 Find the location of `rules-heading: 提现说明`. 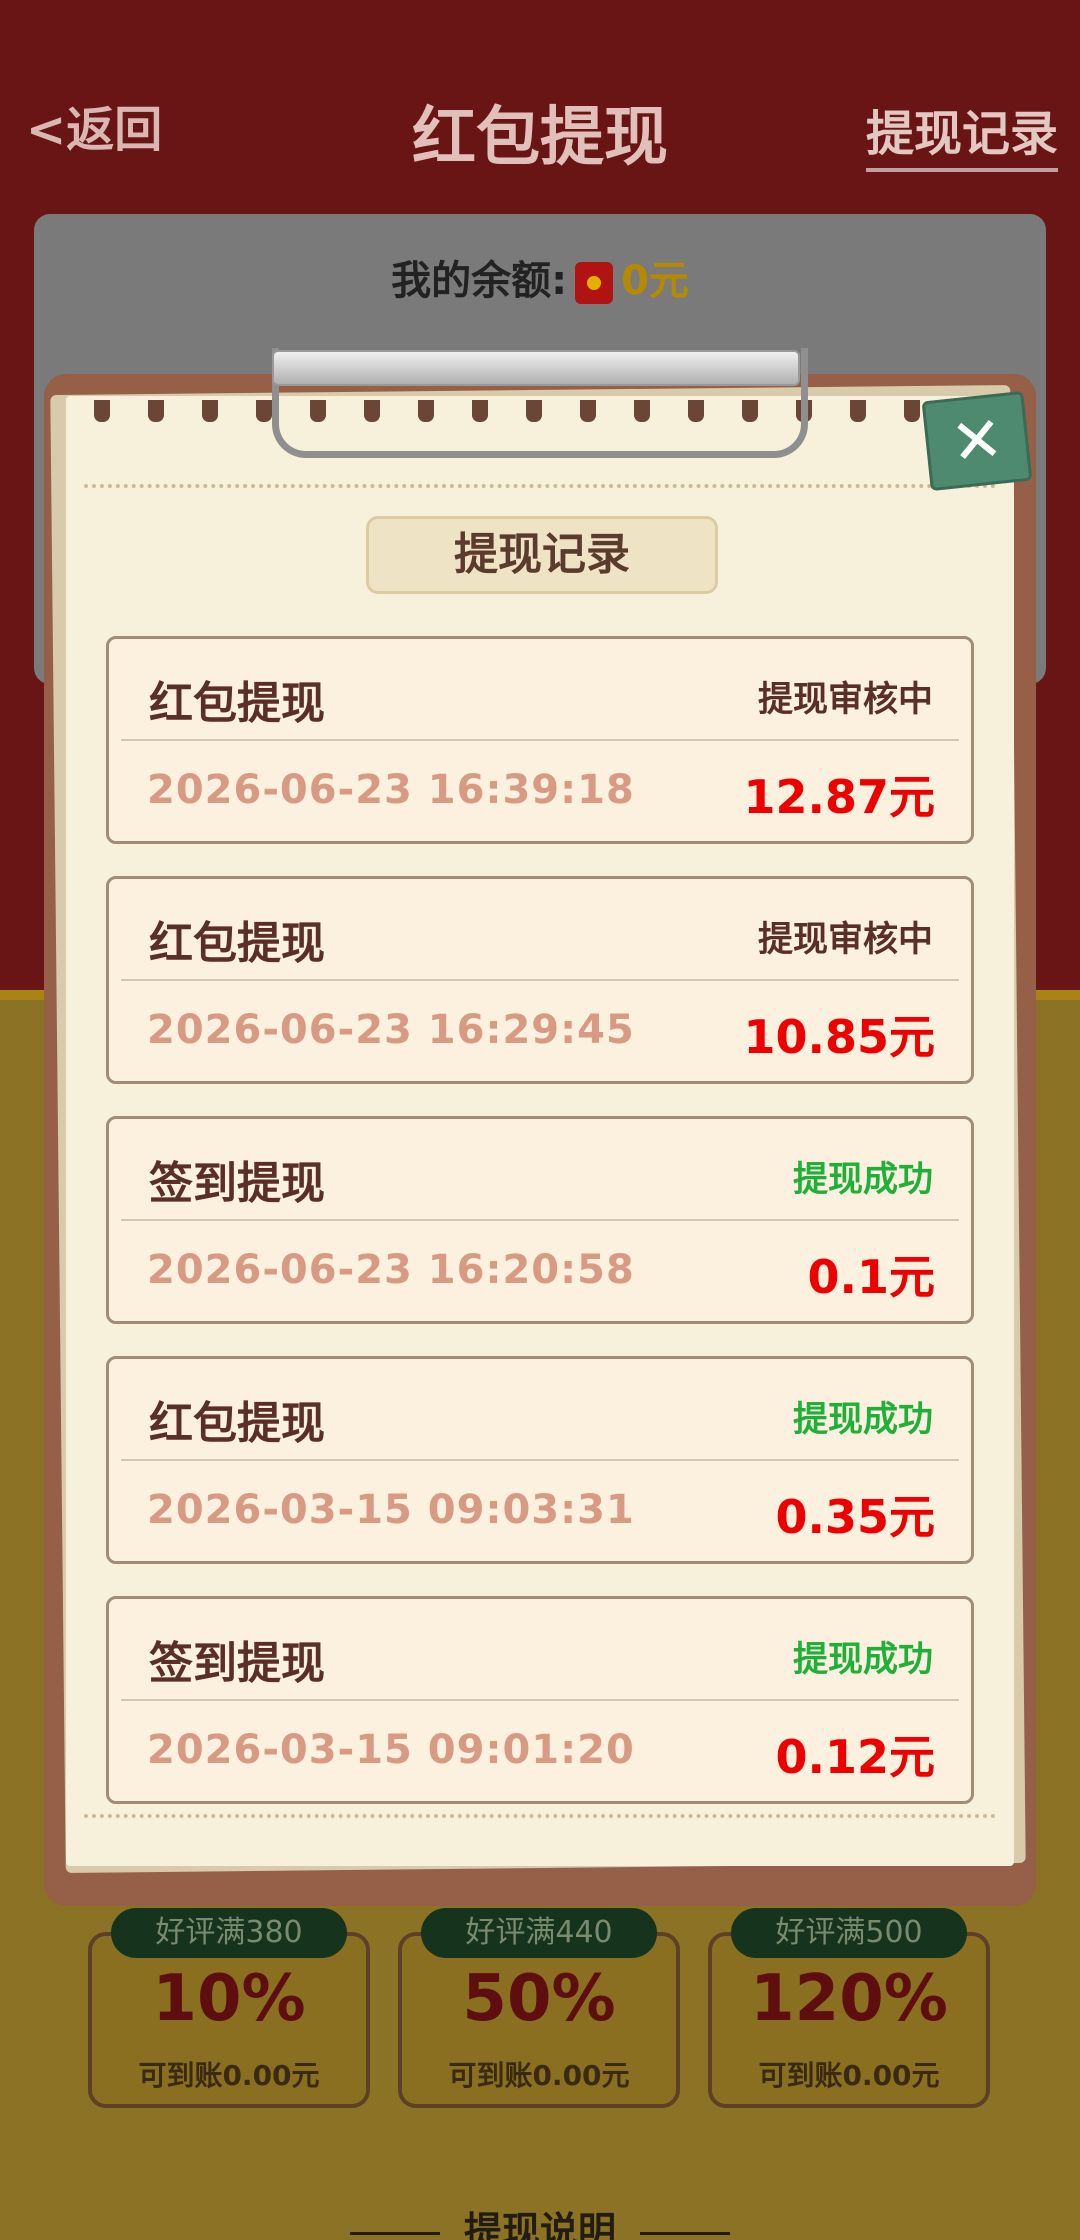

rules-heading: 提现说明 is located at coordinates (540, 2220).